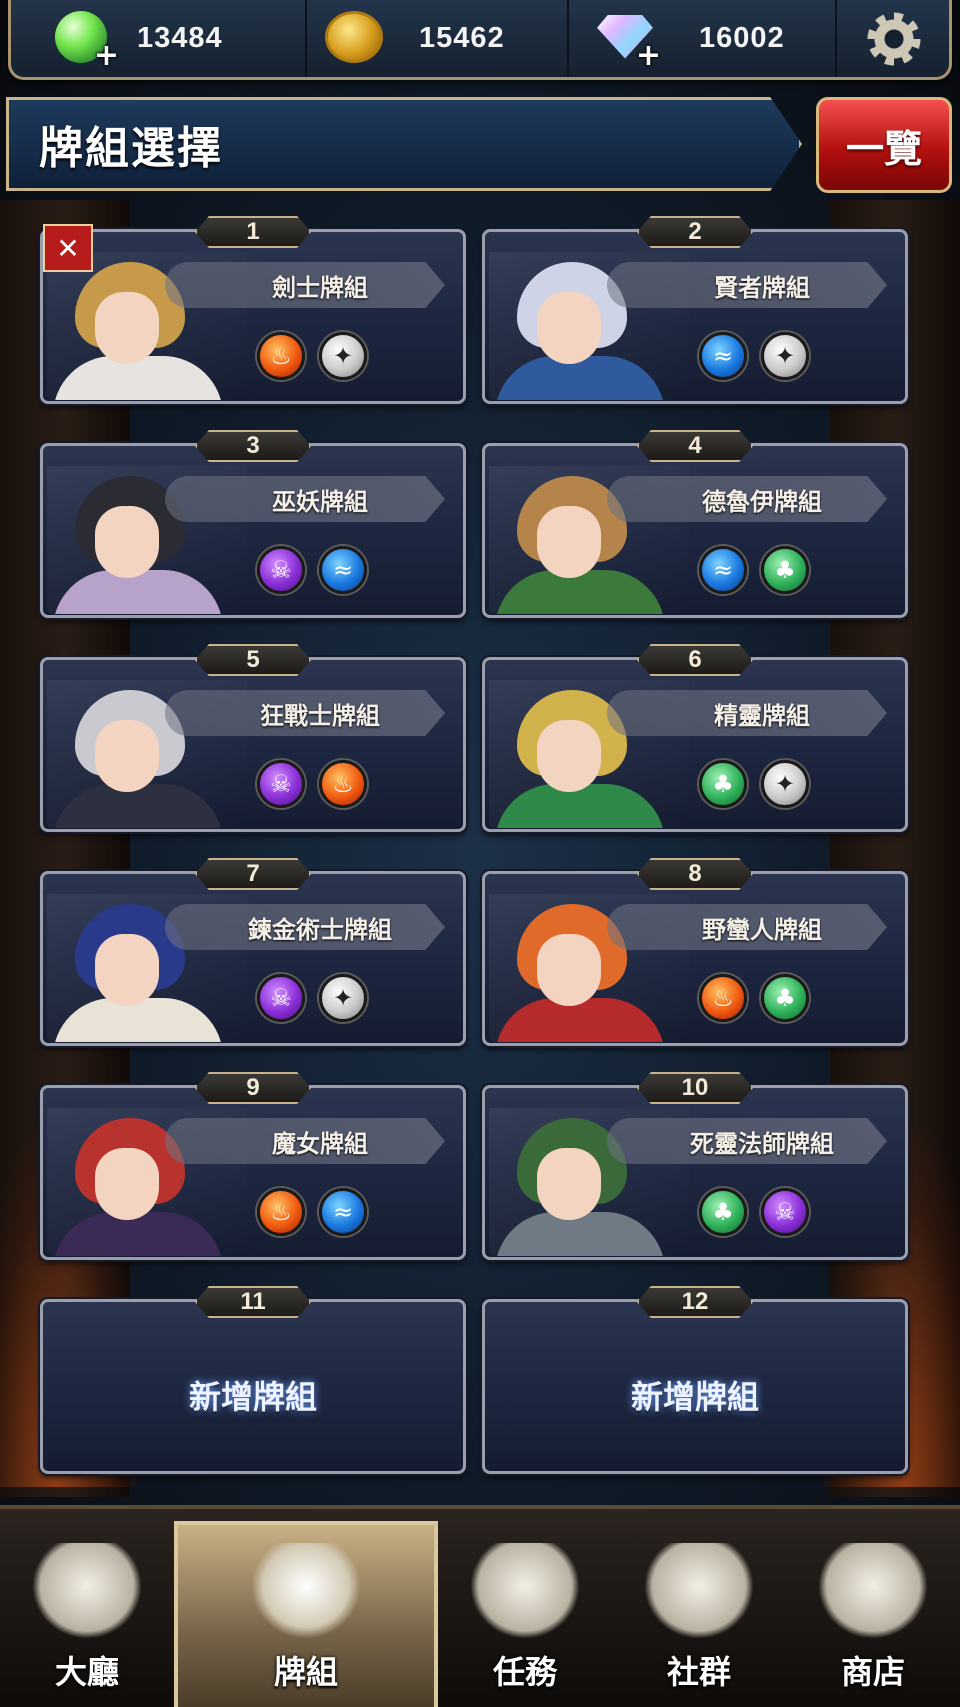 The height and width of the screenshot is (1707, 960). I want to click on deck-number-tab: 8, so click(695, 874).